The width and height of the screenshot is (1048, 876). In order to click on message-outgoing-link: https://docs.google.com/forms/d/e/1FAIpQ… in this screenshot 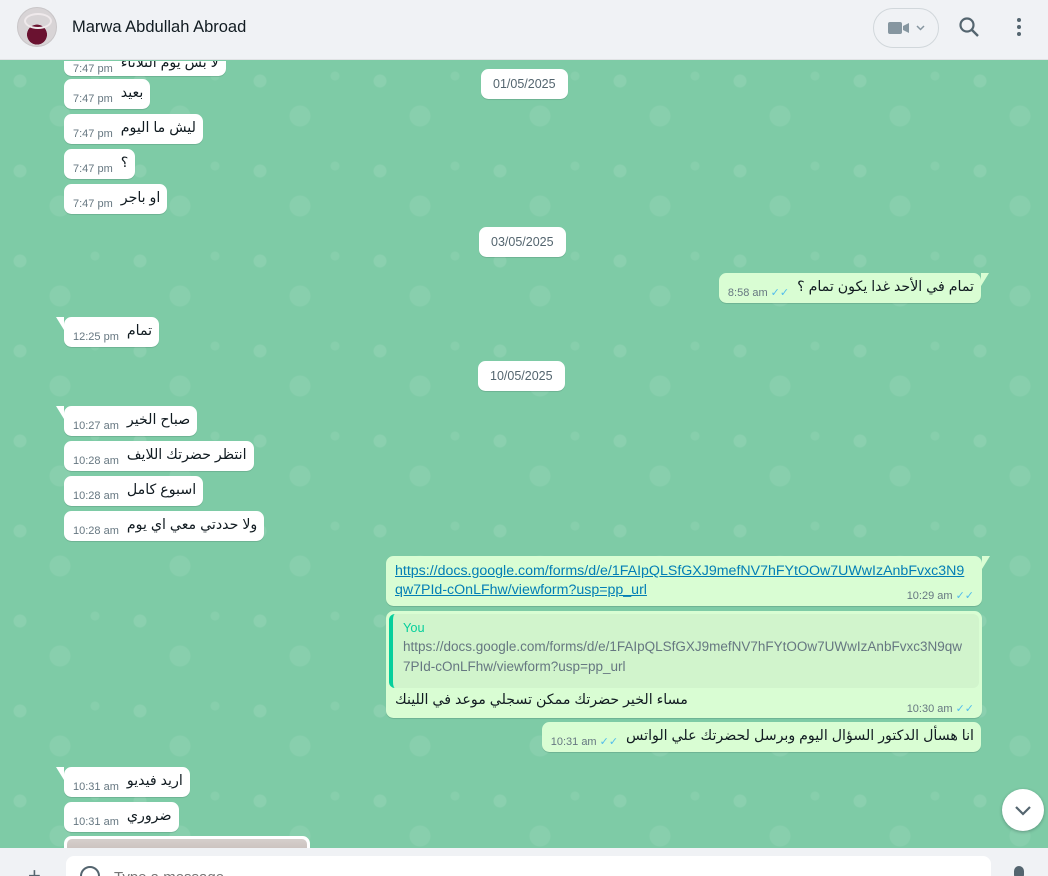, I will do `click(688, 581)`.